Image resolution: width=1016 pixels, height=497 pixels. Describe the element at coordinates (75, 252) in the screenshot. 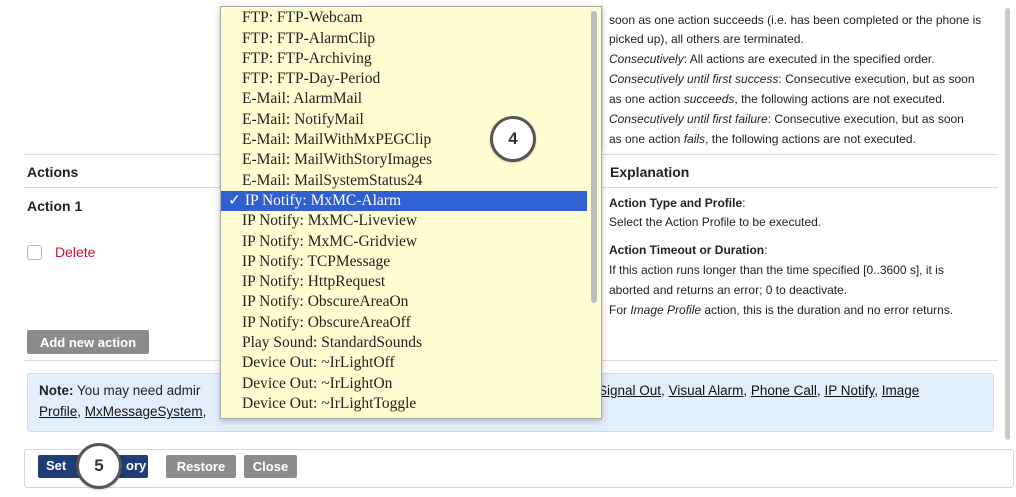

I see `delete-label: Delete` at that location.